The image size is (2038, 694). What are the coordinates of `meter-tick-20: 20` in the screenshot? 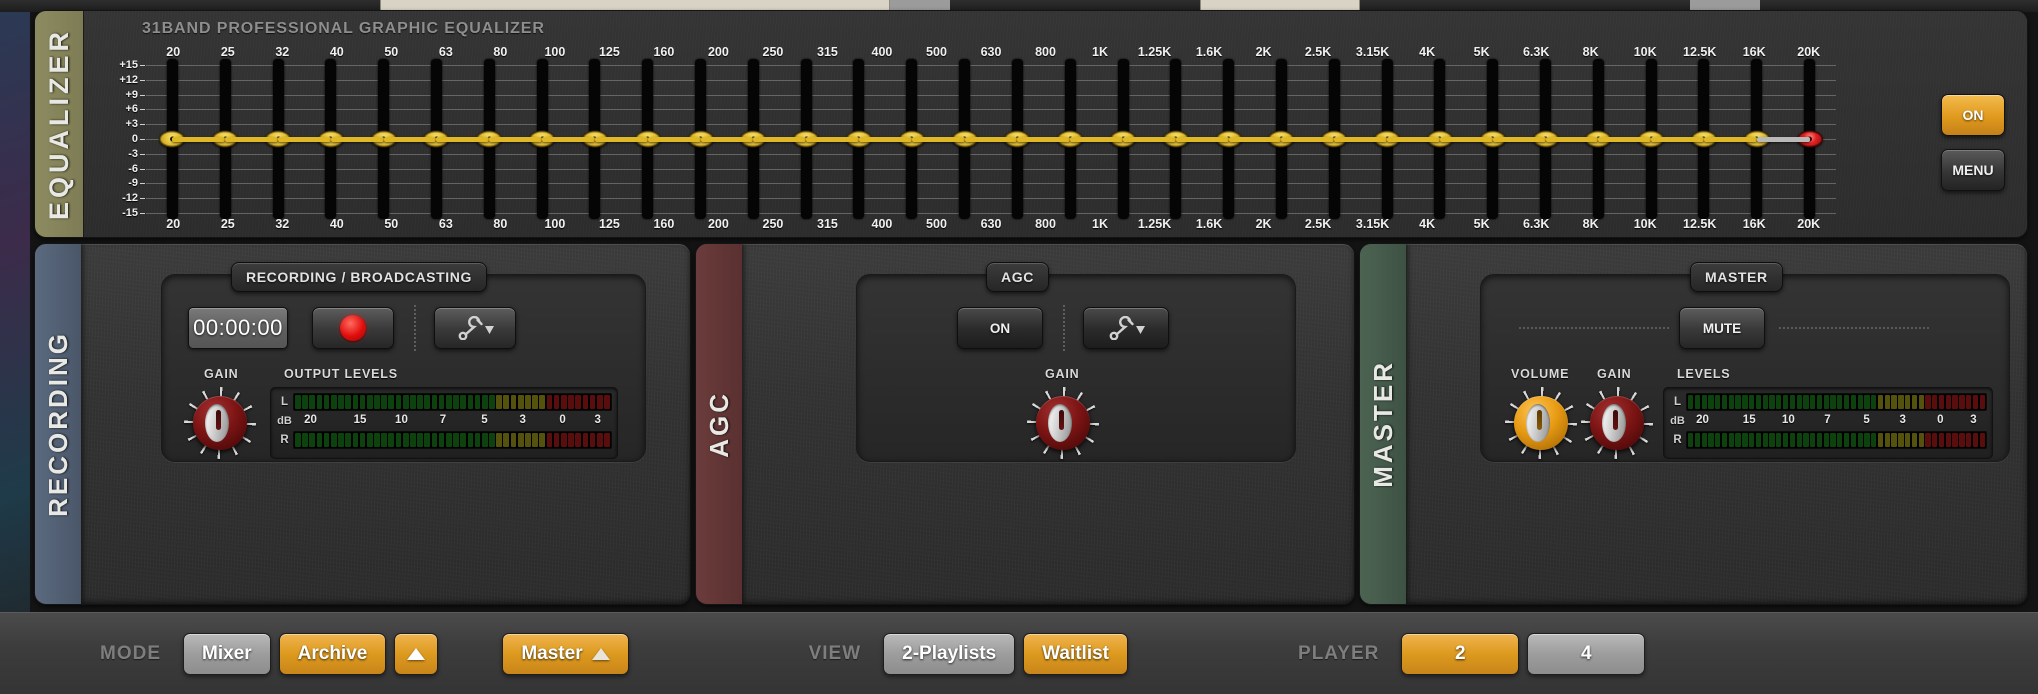 It's located at (1702, 420).